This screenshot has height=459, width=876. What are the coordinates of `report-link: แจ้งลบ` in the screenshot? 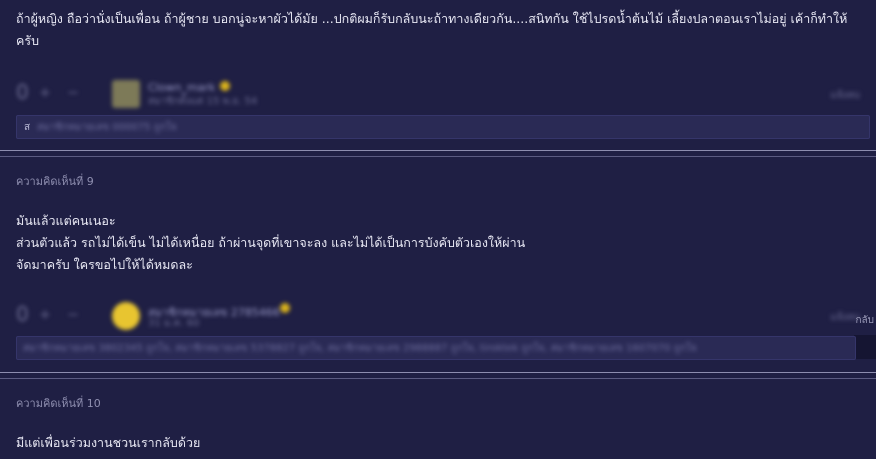 It's located at (845, 95).